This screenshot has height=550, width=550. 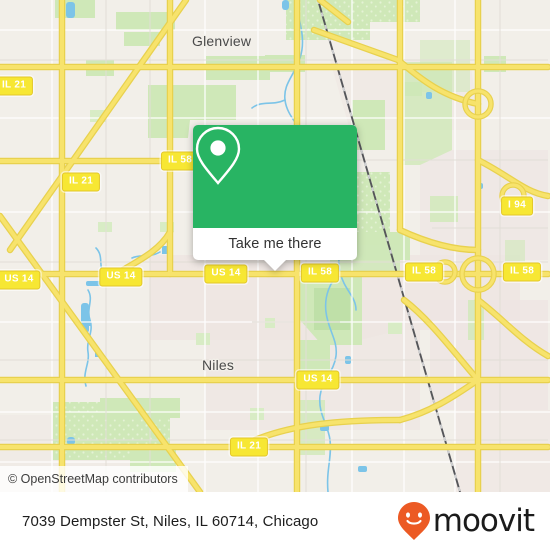 I want to click on callout-header, so click(x=275, y=176).